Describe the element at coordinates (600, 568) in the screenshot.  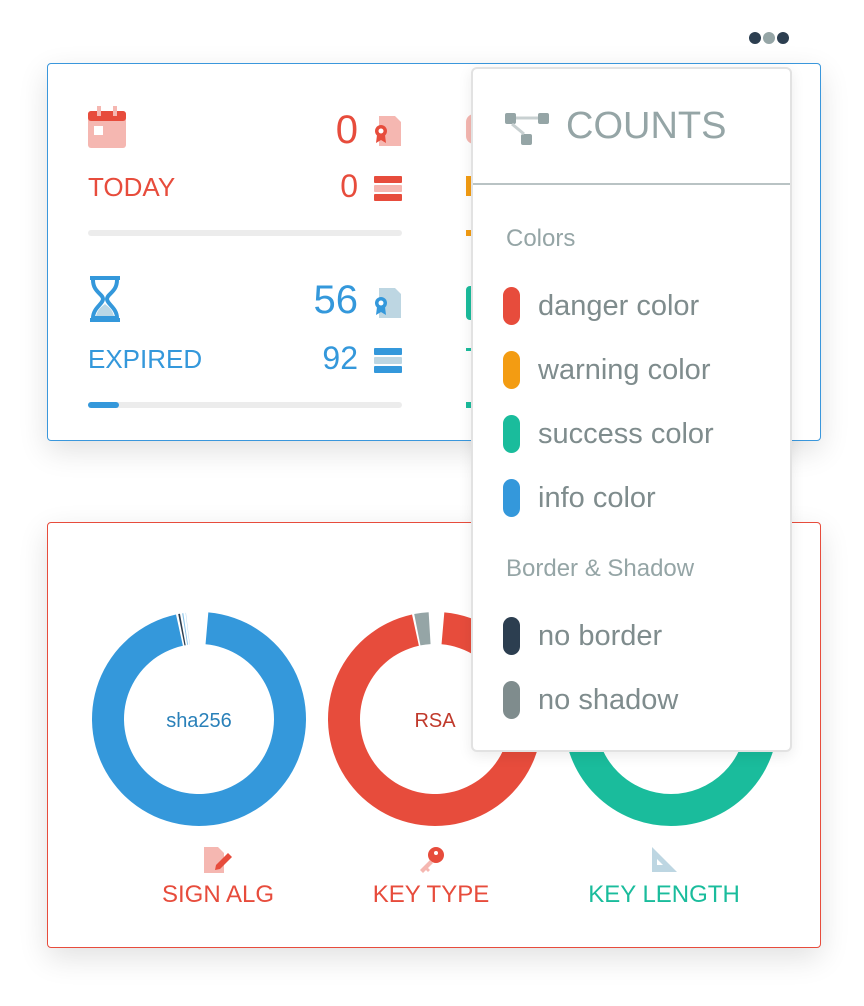
I see `section-border-shadow-title: Border & Shadow` at that location.